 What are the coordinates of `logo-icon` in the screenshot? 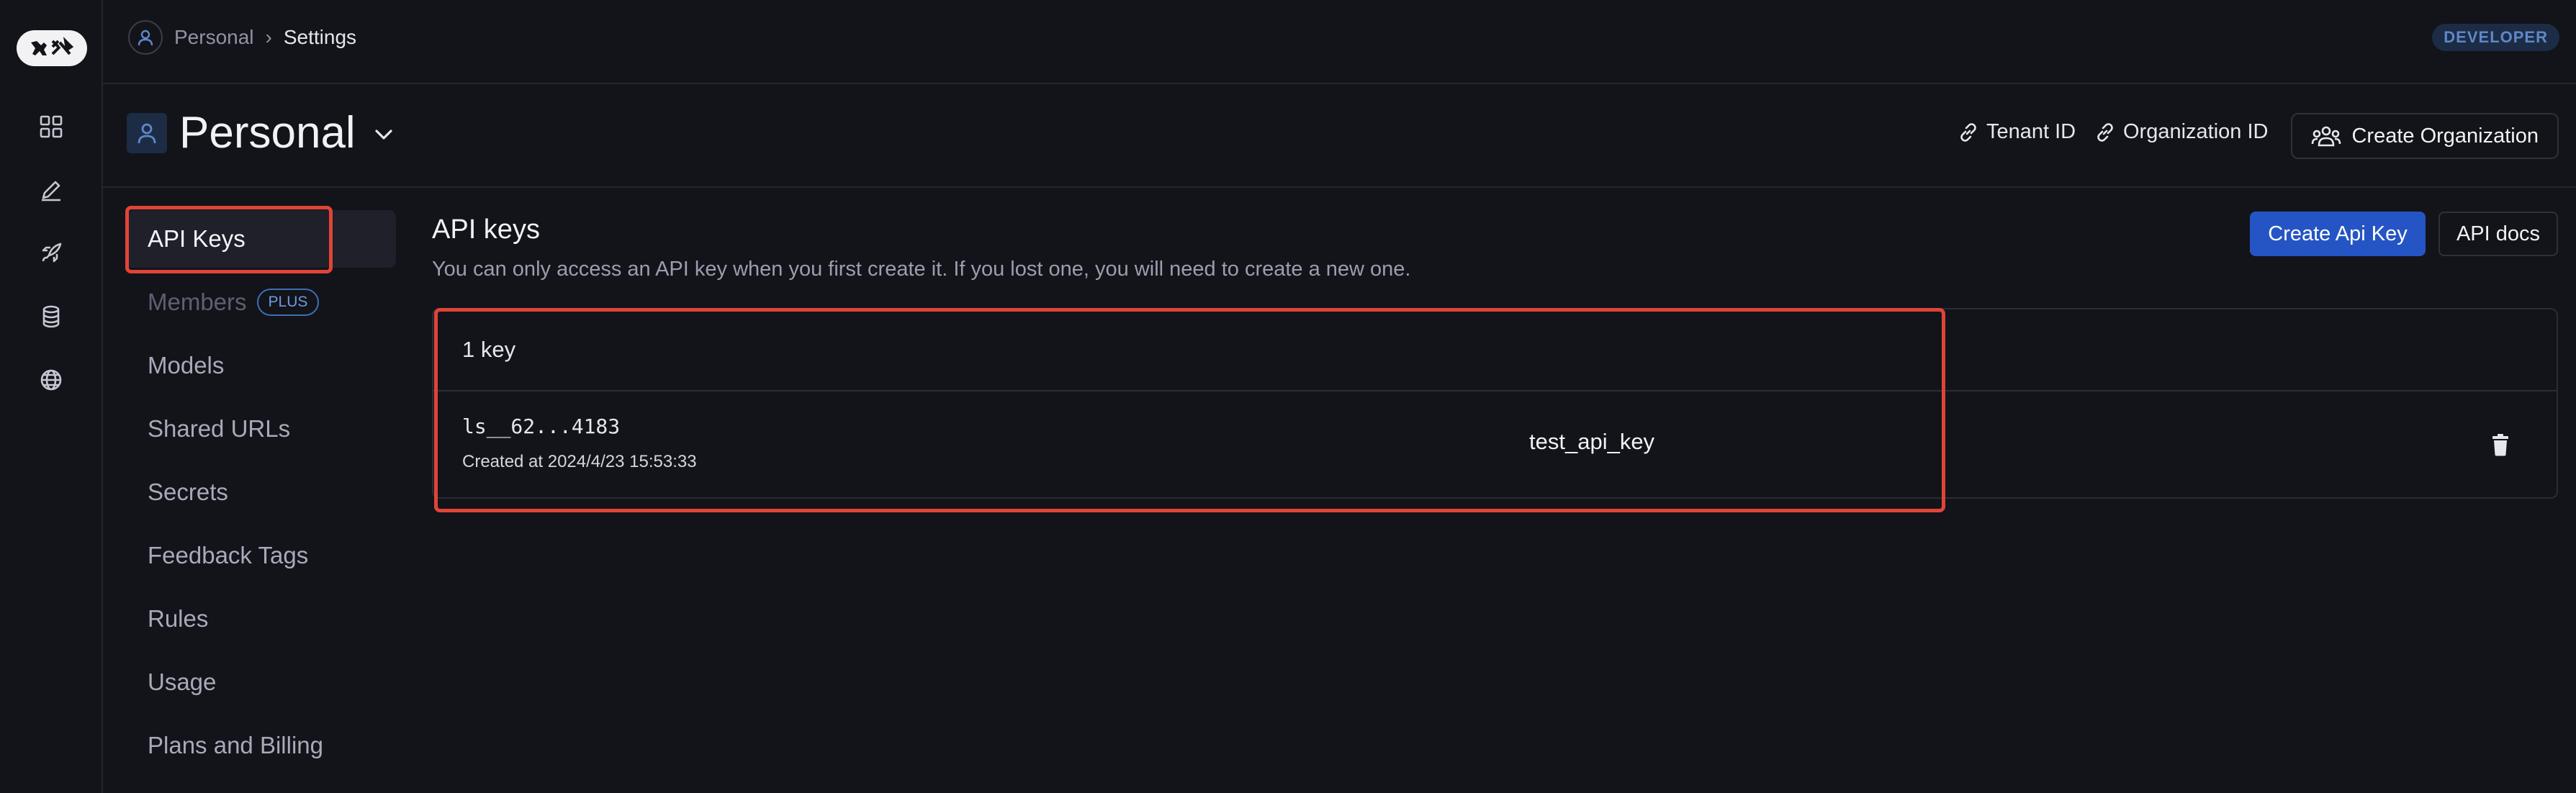 It's located at (52, 46).